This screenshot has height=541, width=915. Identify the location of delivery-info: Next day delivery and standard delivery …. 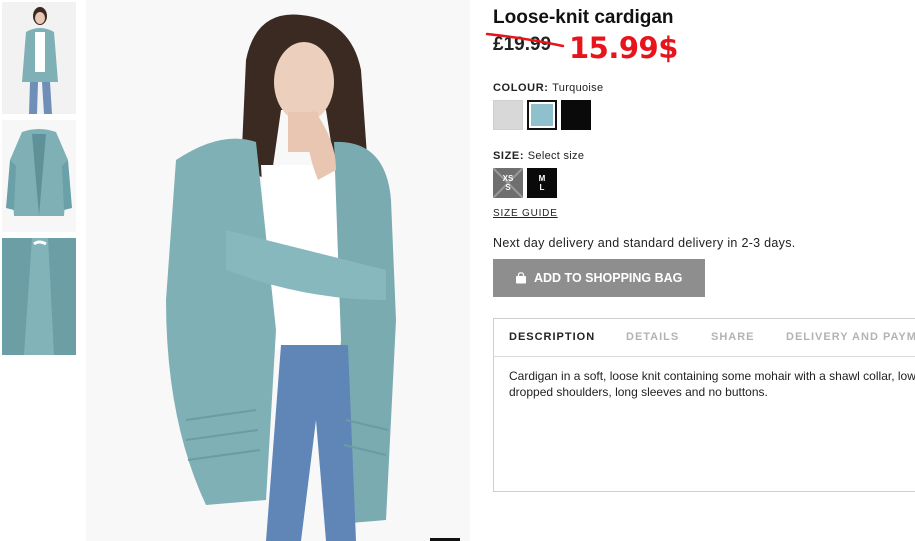
(644, 243).